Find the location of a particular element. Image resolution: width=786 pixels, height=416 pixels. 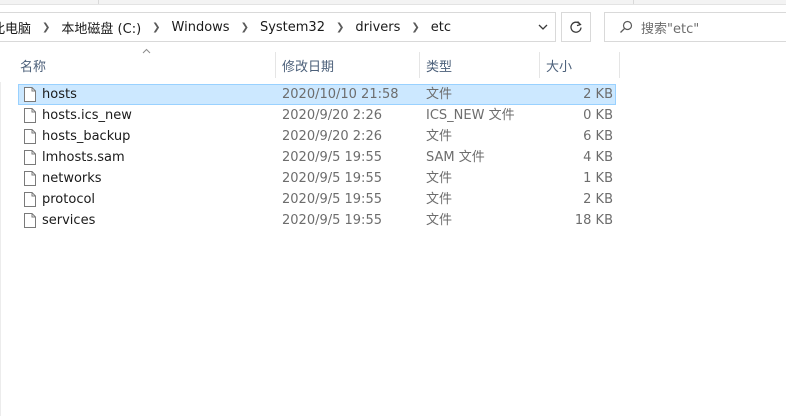

search-box: 搜索"etc" is located at coordinates (695, 27).